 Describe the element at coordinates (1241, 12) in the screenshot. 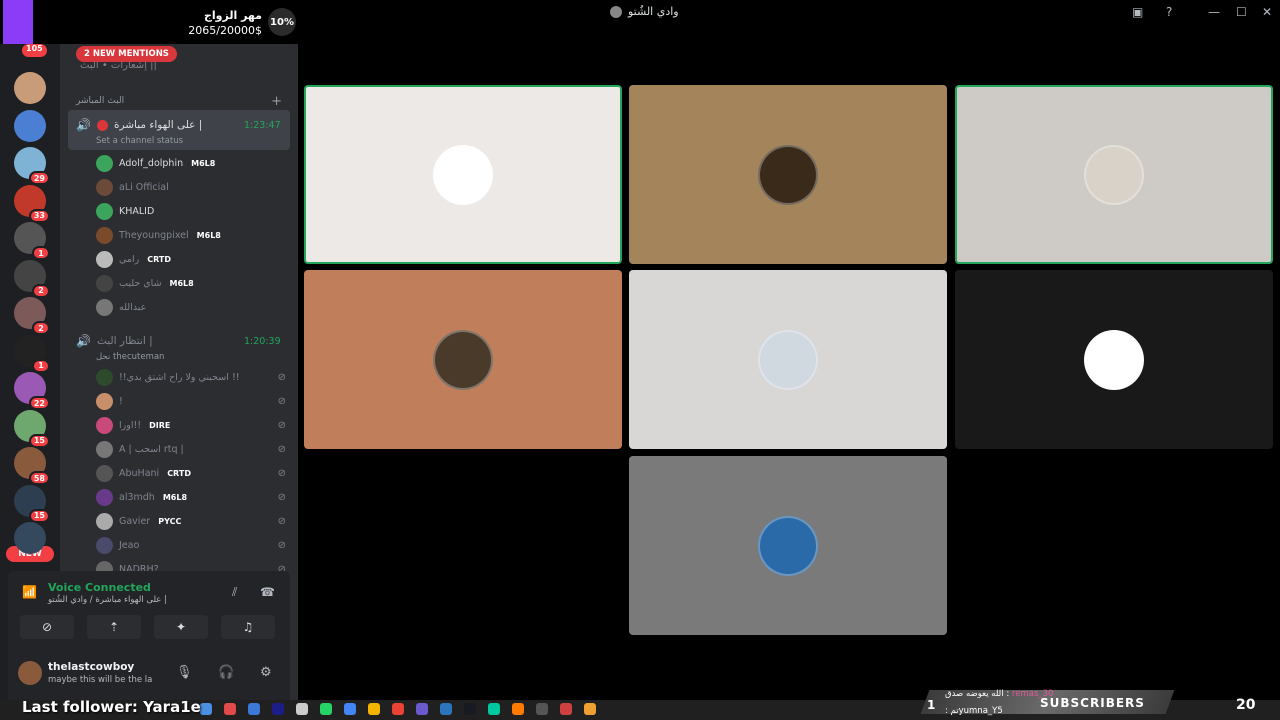

I see `maximize-button: ☐` at that location.